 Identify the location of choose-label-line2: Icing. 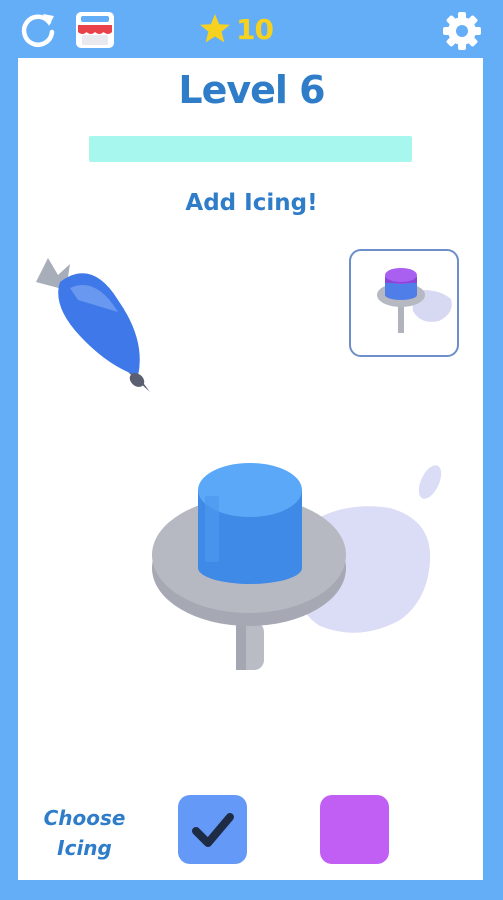
(84, 848).